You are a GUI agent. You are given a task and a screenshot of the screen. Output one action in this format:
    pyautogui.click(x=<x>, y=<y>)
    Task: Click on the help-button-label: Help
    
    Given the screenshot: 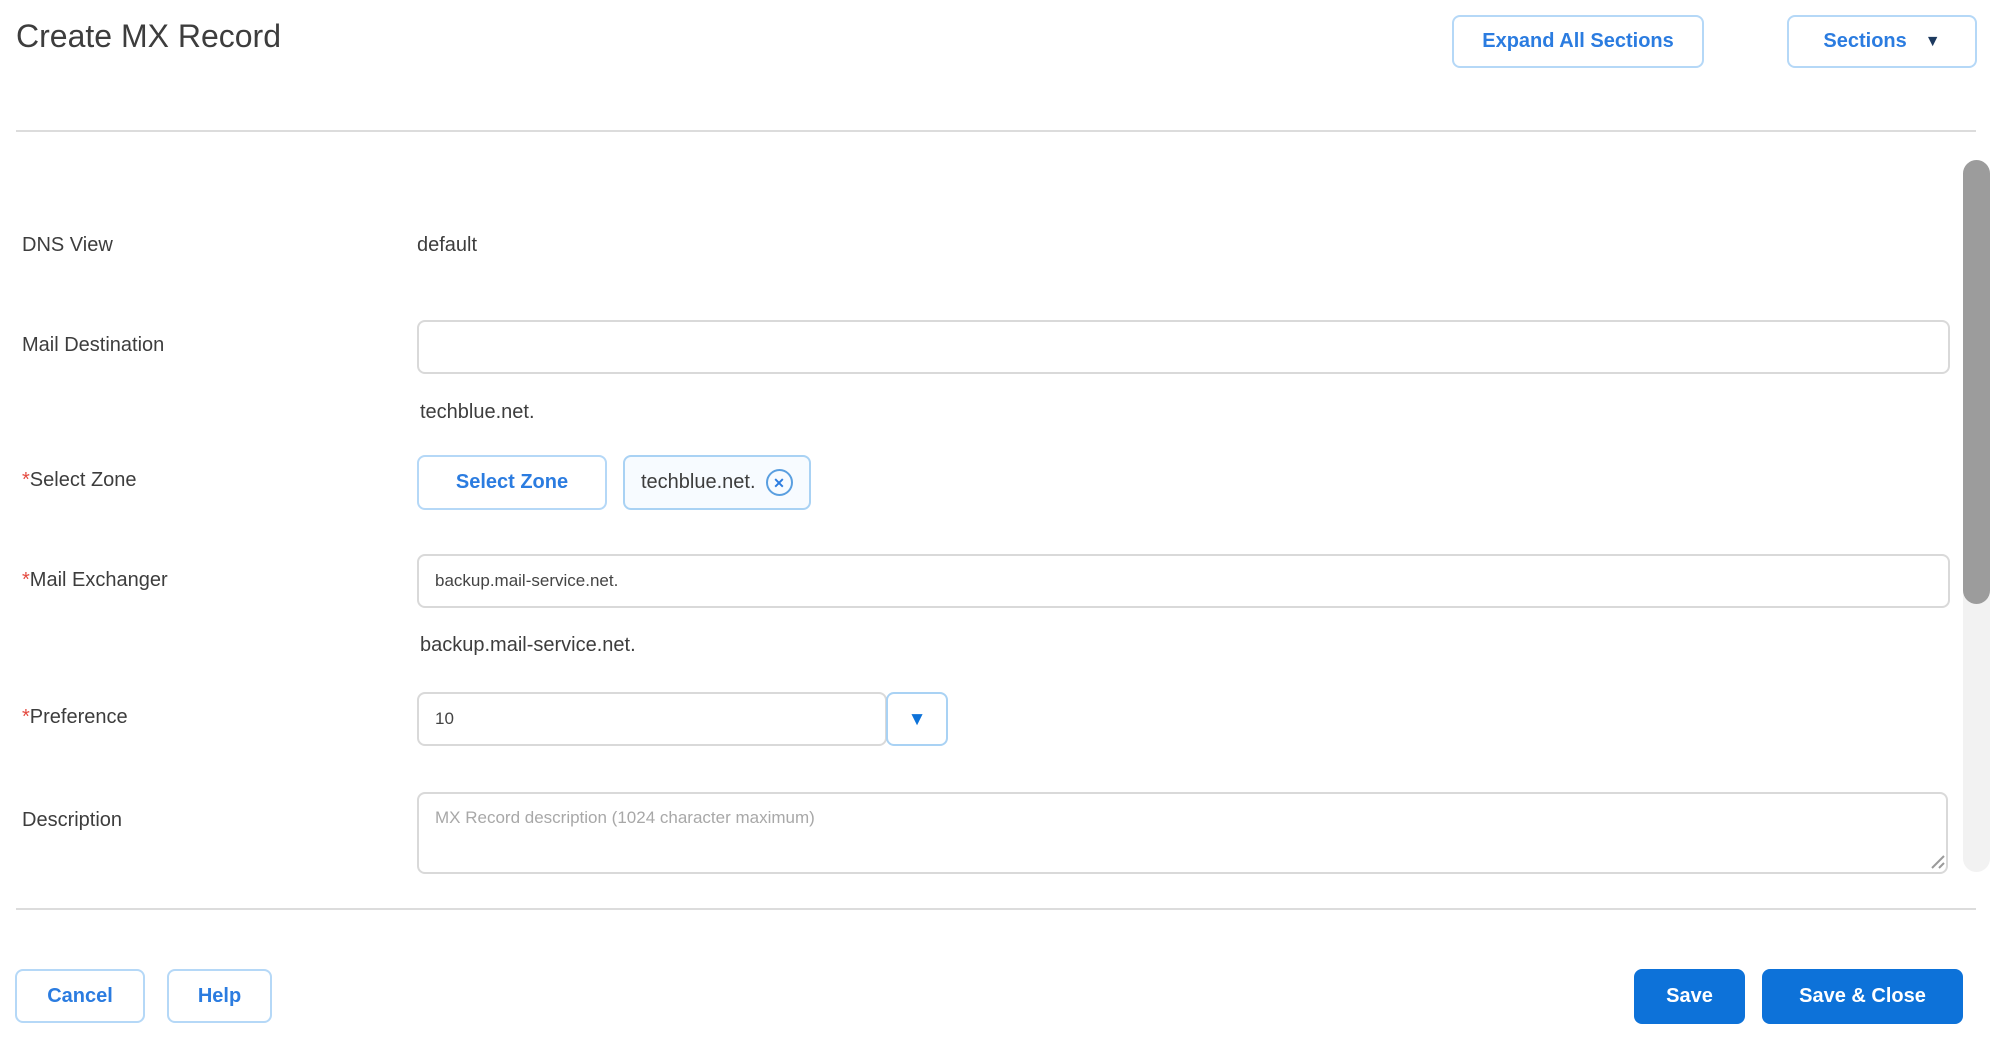 What is the action you would take?
    pyautogui.click(x=219, y=995)
    